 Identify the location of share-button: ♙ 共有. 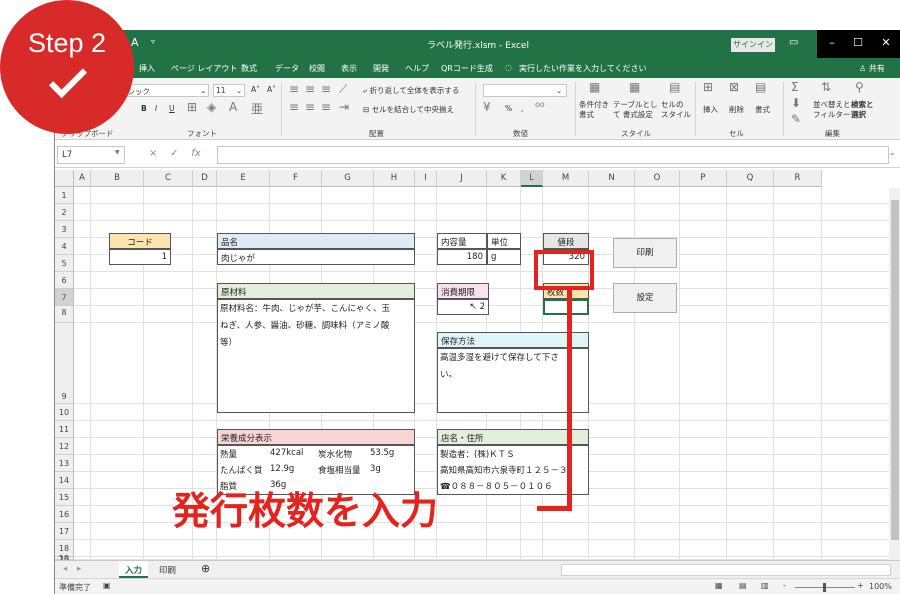
(872, 68).